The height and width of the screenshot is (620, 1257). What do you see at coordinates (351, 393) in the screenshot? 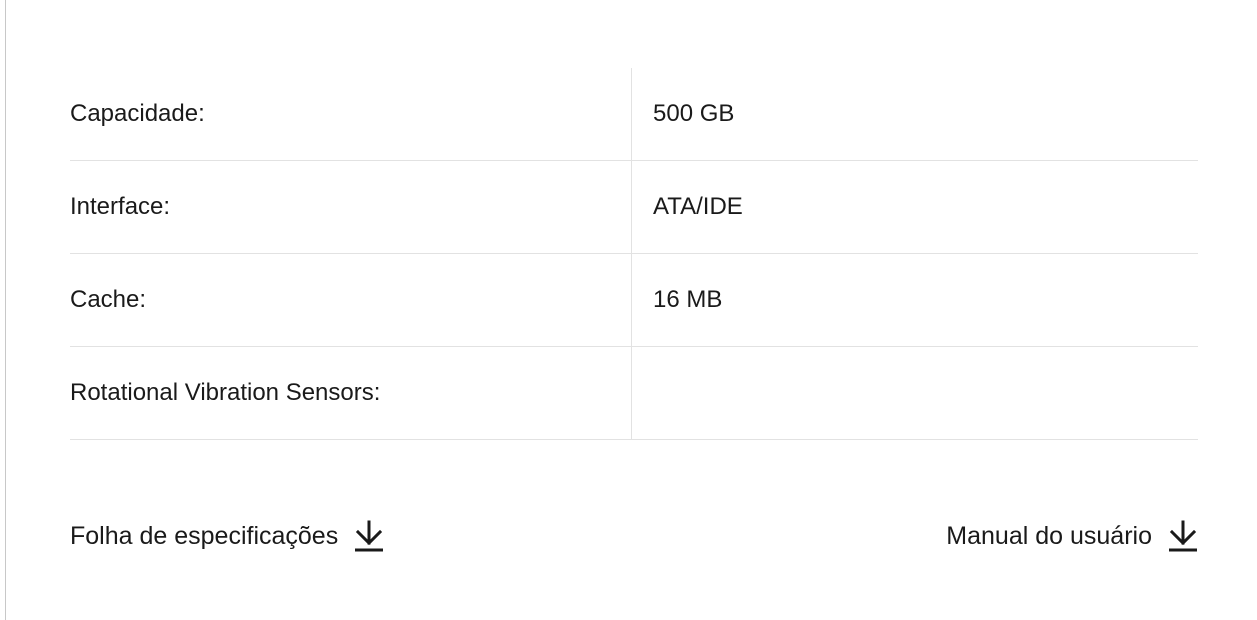
I see `spec-label: Rotational Vibration Sensors:` at bounding box center [351, 393].